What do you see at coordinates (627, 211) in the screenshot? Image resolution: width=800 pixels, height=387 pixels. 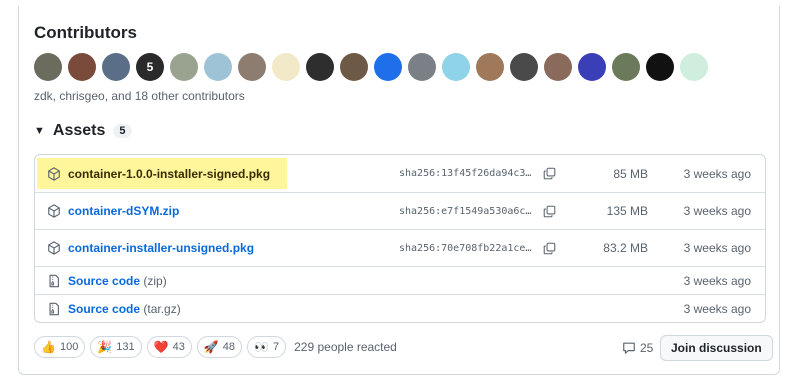 I see `asset-size: 135 MB` at bounding box center [627, 211].